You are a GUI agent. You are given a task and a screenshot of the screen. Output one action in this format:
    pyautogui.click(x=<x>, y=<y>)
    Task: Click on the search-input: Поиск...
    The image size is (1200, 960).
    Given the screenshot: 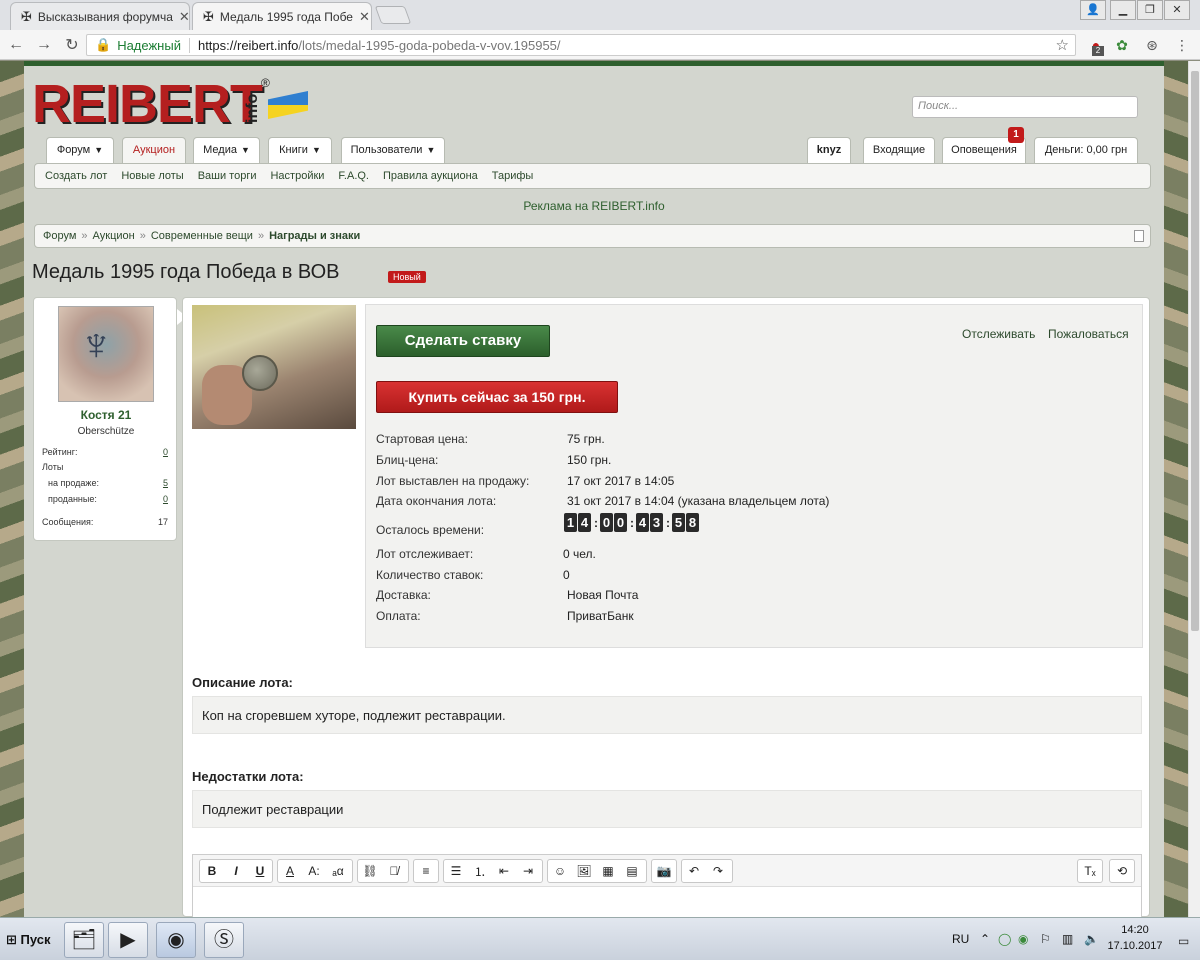 What is the action you would take?
    pyautogui.click(x=1025, y=107)
    